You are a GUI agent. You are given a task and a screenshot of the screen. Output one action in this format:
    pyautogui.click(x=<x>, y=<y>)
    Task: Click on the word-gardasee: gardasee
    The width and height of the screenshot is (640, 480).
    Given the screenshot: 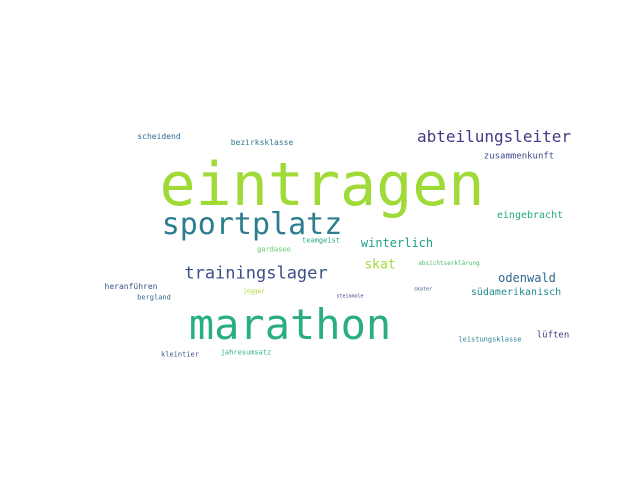 What is the action you would take?
    pyautogui.click(x=274, y=249)
    